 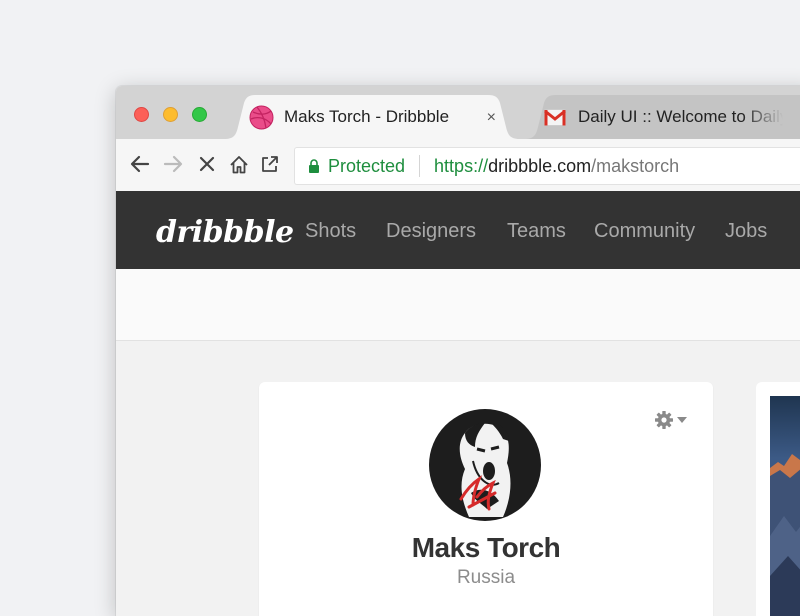 What do you see at coordinates (540, 165) in the screenshot?
I see `url-host: dribbble.com` at bounding box center [540, 165].